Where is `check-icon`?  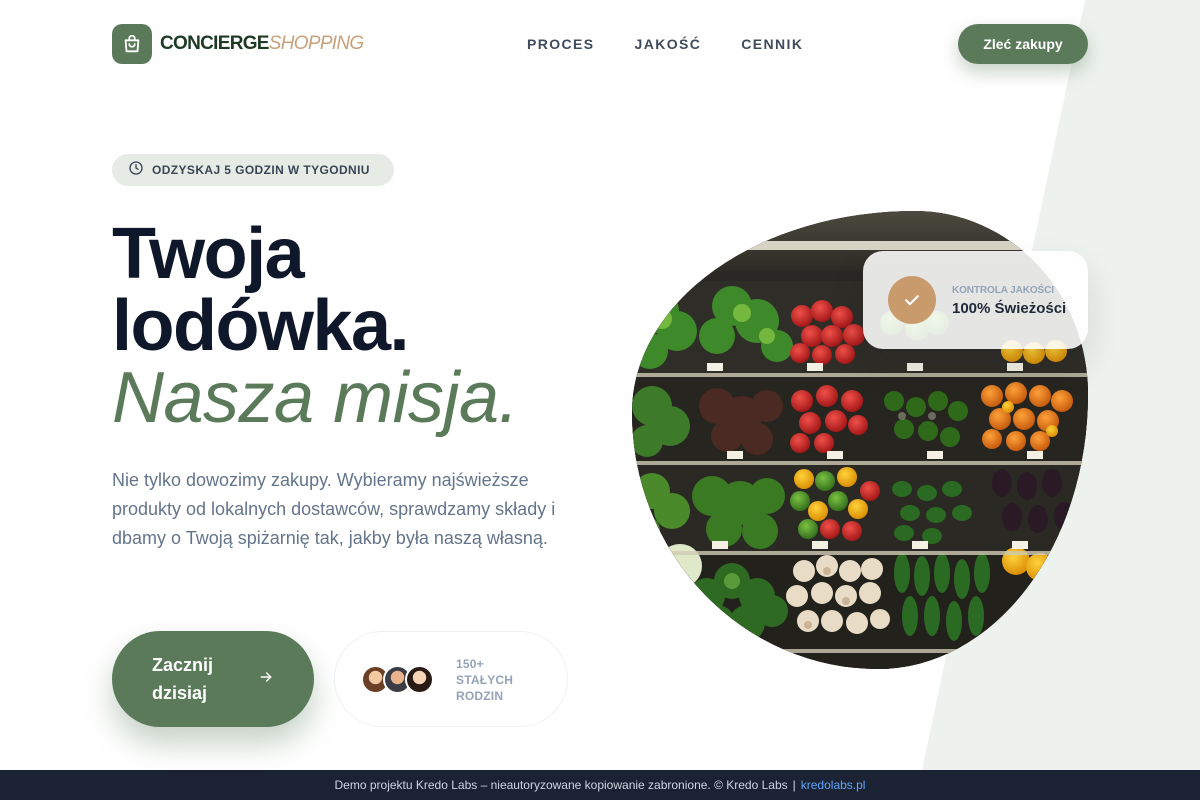
check-icon is located at coordinates (912, 300).